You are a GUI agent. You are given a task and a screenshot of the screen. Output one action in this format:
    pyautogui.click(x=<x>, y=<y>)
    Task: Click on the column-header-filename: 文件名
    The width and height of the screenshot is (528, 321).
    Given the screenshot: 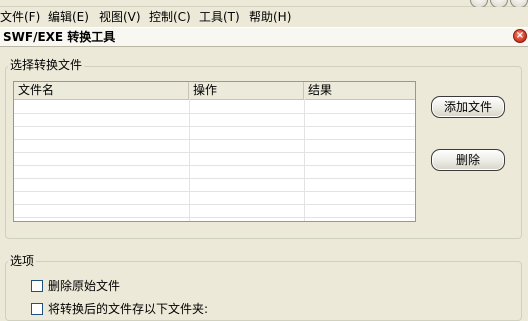 What is the action you would take?
    pyautogui.click(x=101, y=90)
    